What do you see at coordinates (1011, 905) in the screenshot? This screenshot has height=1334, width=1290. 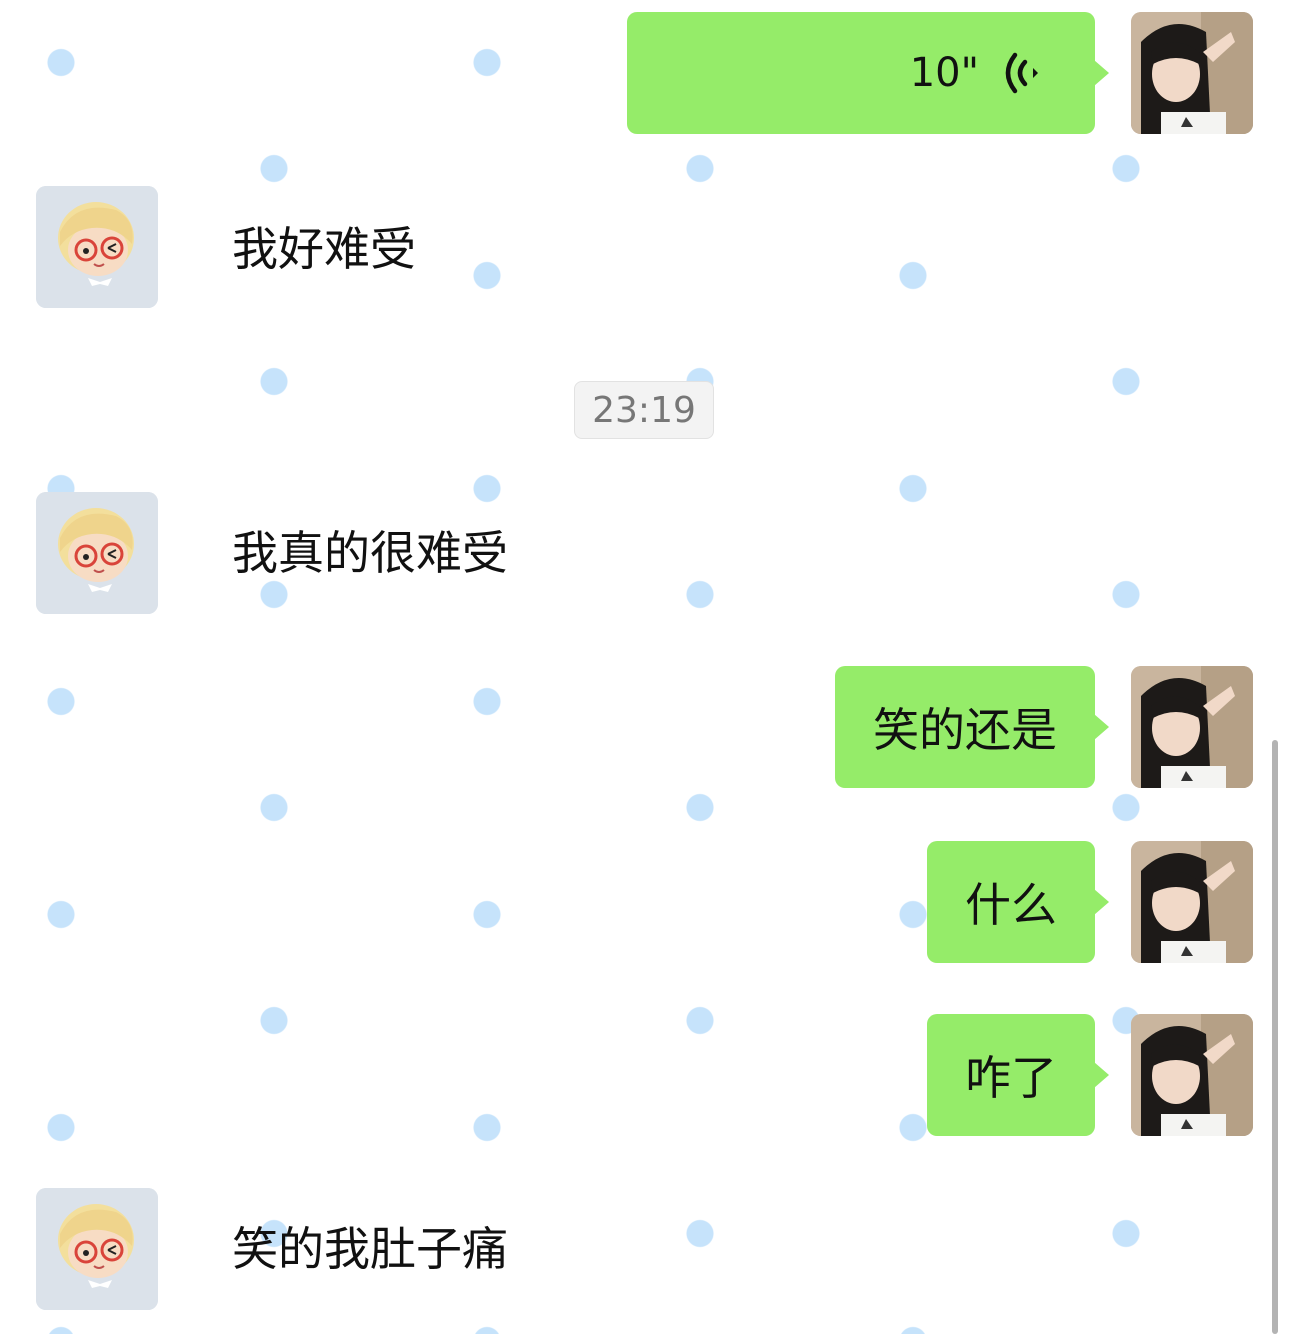 I see `my-message-text: 什么` at bounding box center [1011, 905].